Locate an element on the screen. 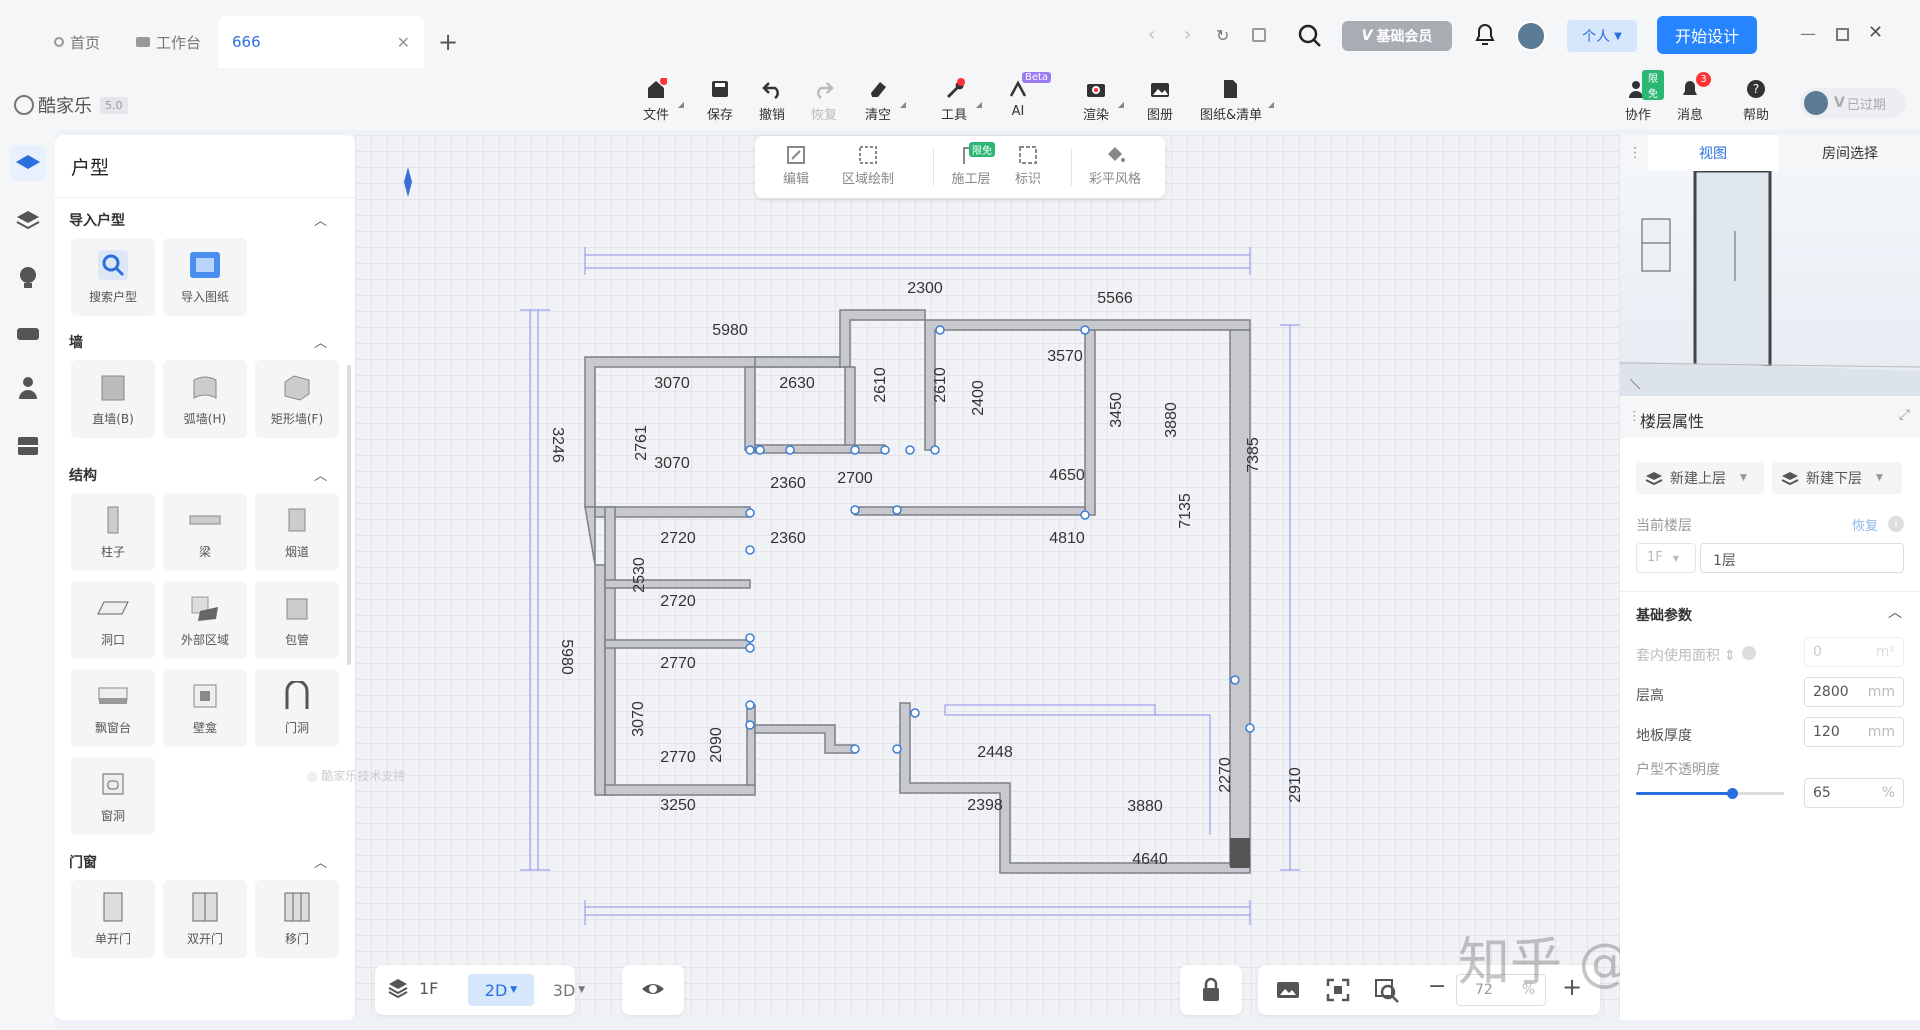 Image resolution: width=1920 pixels, height=1030 pixels. edit-tool: 编辑 is located at coordinates (796, 165).